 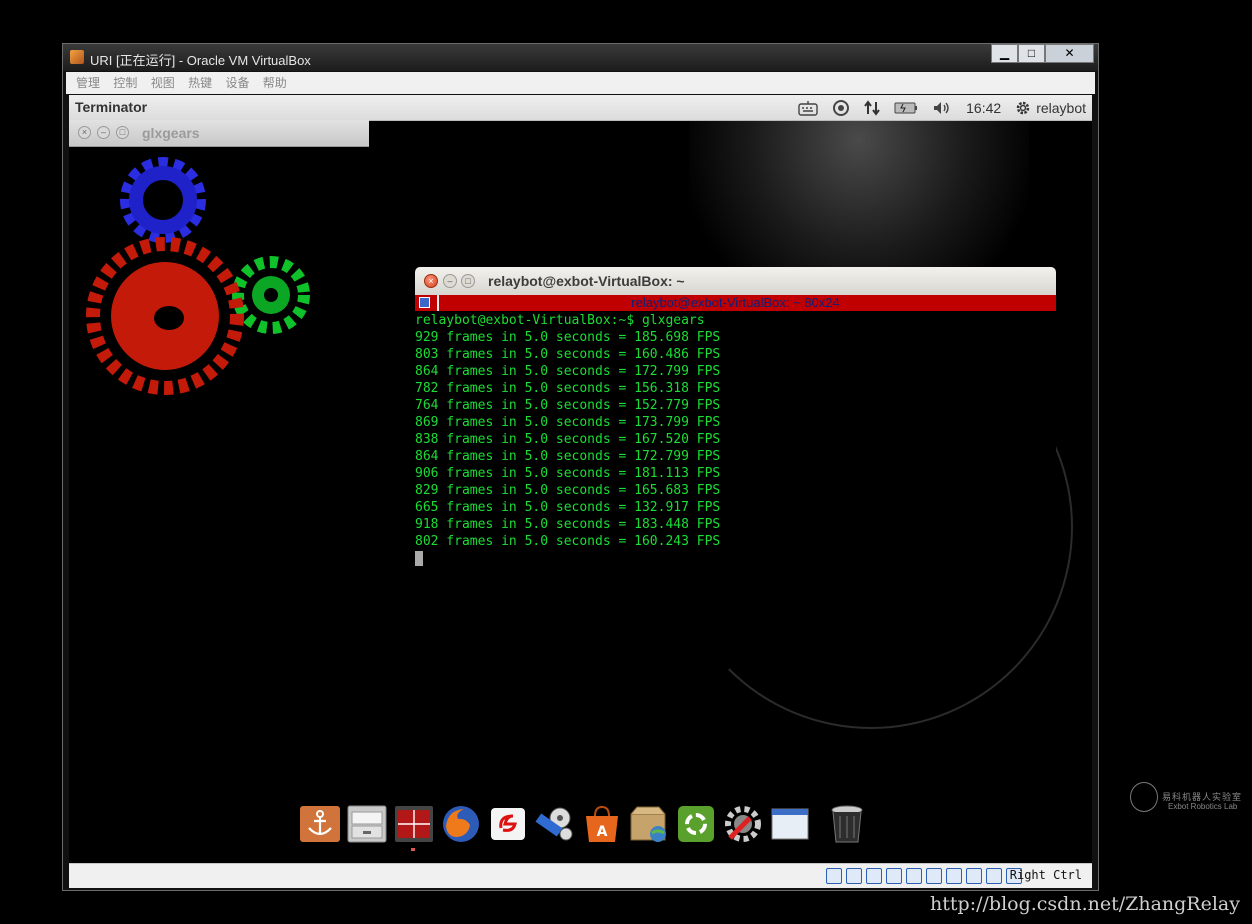 What do you see at coordinates (275, 83) in the screenshot?
I see `menu-help: 帮助` at bounding box center [275, 83].